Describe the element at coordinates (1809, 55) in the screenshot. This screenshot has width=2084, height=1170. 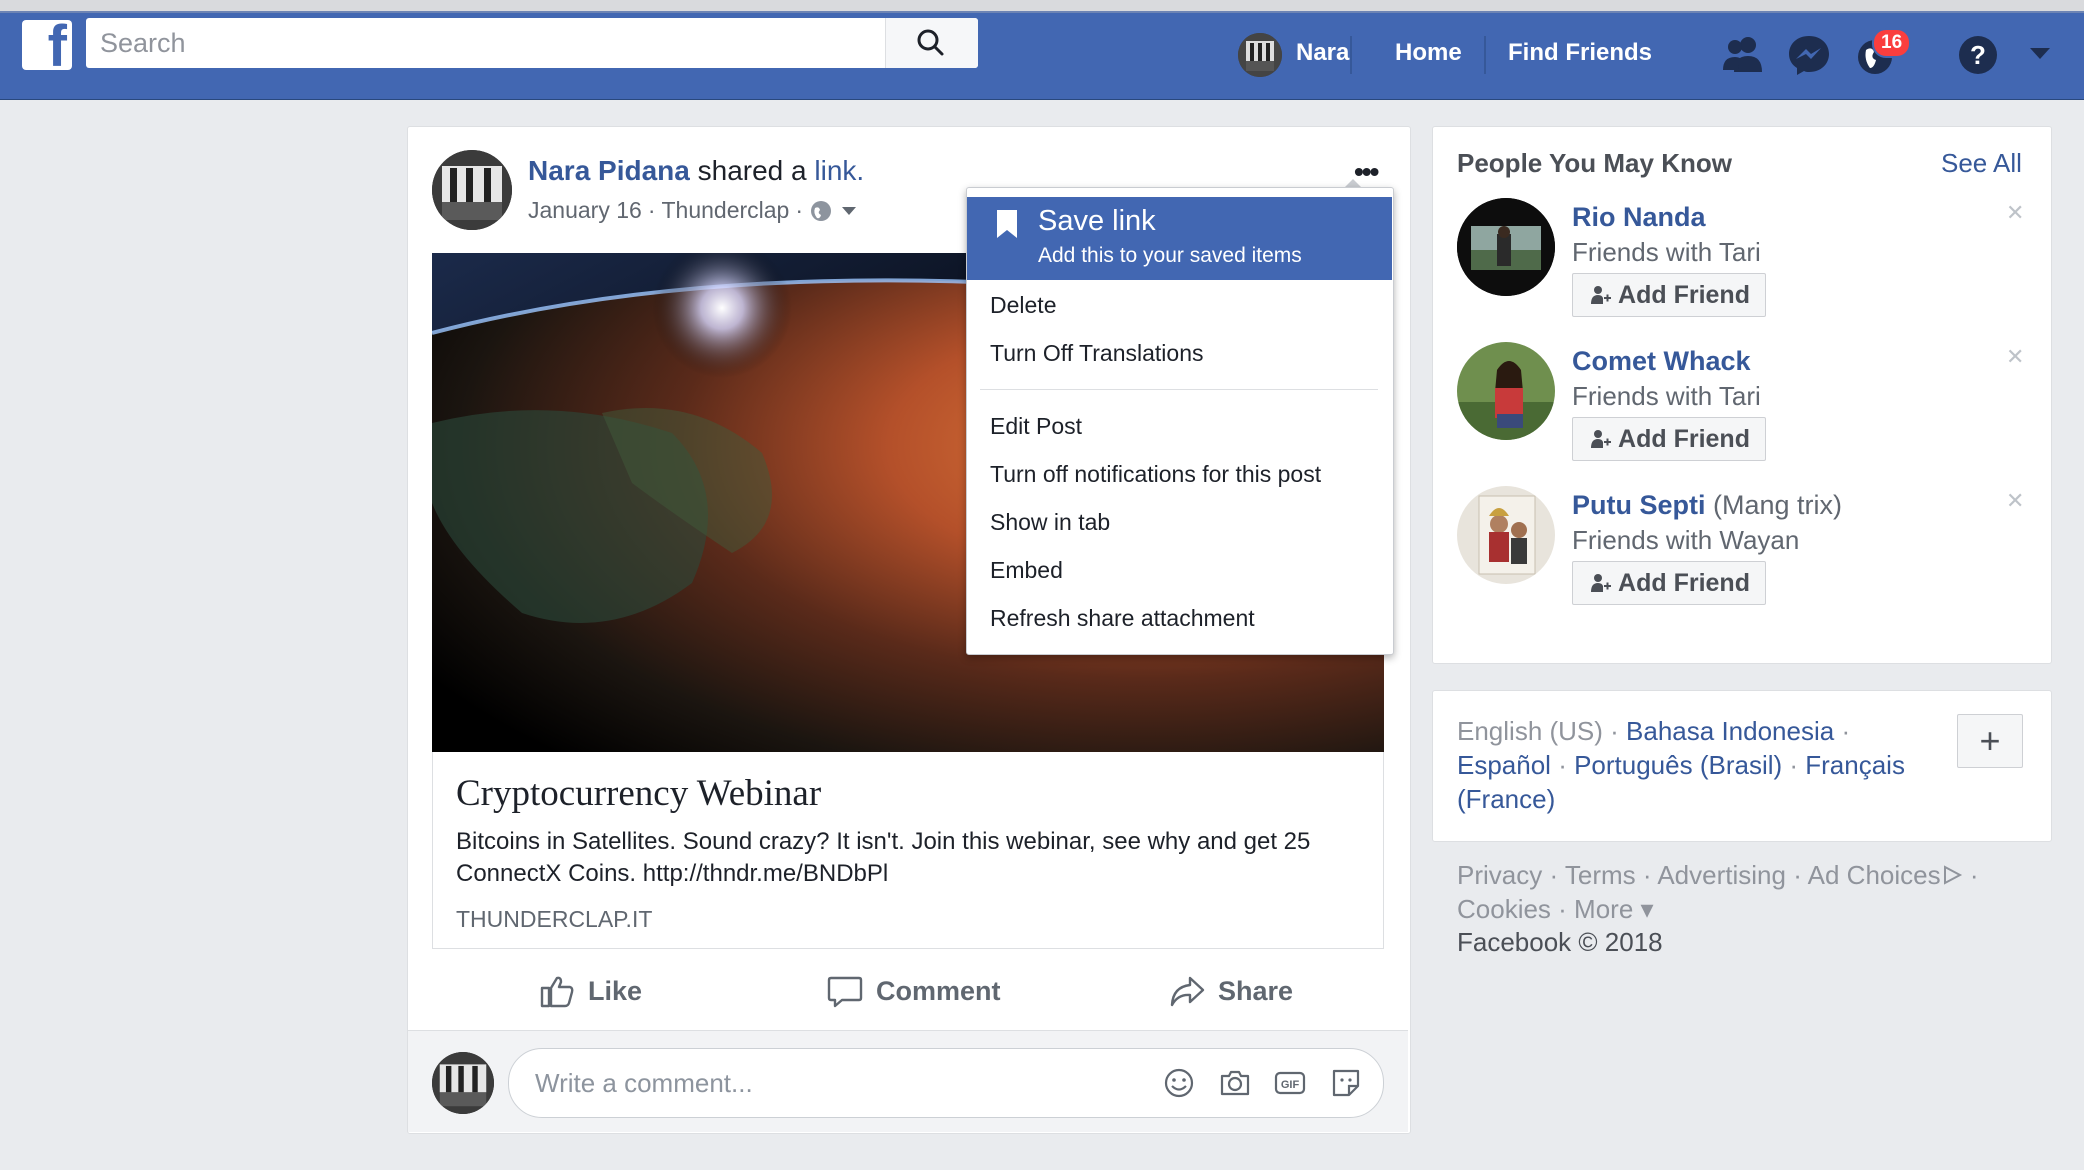
I see `messenger-icon` at that location.